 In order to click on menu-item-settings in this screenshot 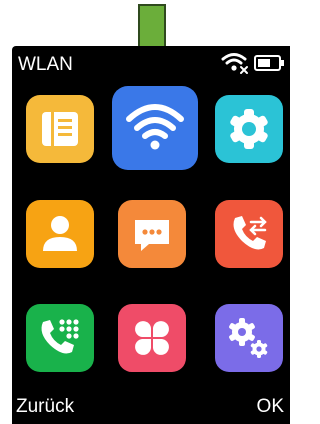, I will do `click(249, 129)`.